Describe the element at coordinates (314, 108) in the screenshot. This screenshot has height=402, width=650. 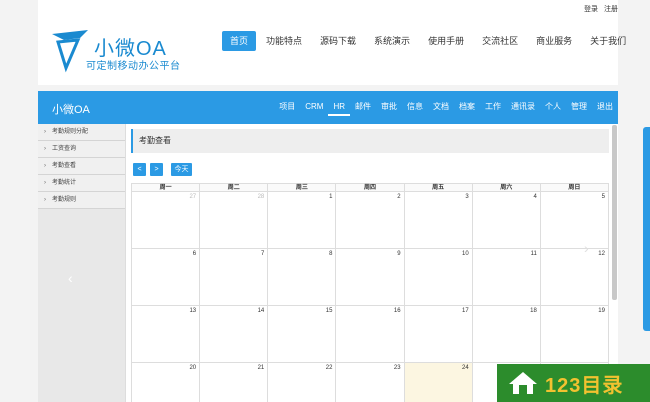
I see `app-nav-crm: CRM` at that location.